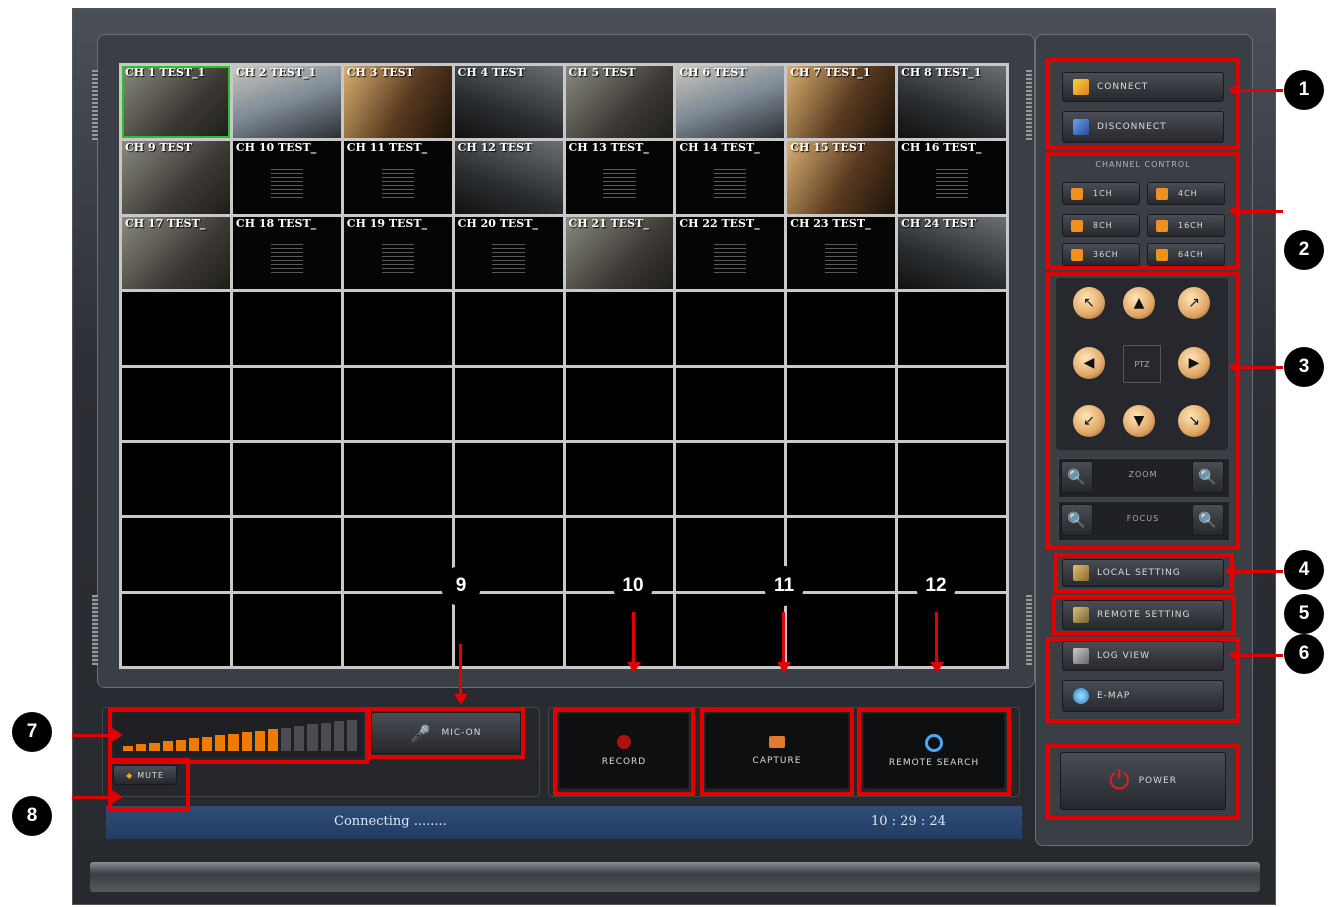 This screenshot has height=907, width=1335. I want to click on zoom-out-button: 🔍, so click(1077, 477).